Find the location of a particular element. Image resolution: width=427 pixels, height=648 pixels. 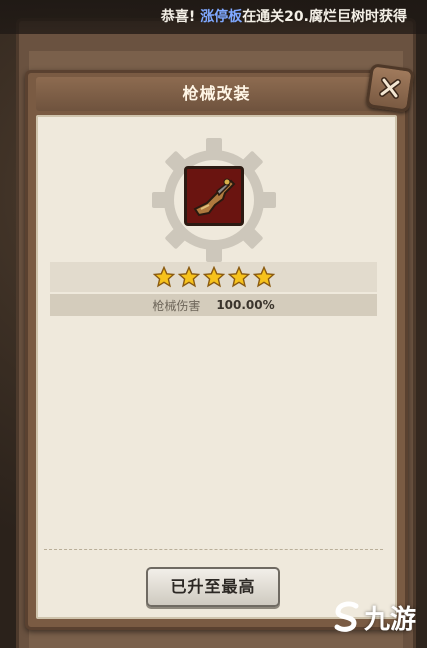

close-x-icon is located at coordinates (390, 88).